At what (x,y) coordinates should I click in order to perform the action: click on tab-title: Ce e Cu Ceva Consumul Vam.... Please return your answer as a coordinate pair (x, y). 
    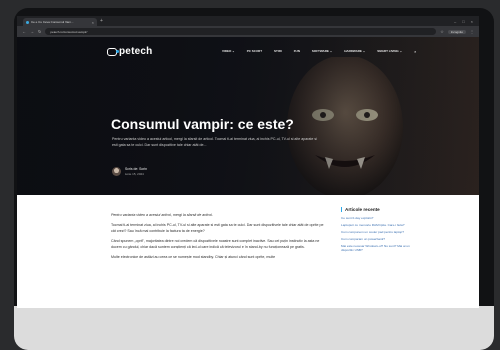
    Looking at the image, I should click on (52, 22).